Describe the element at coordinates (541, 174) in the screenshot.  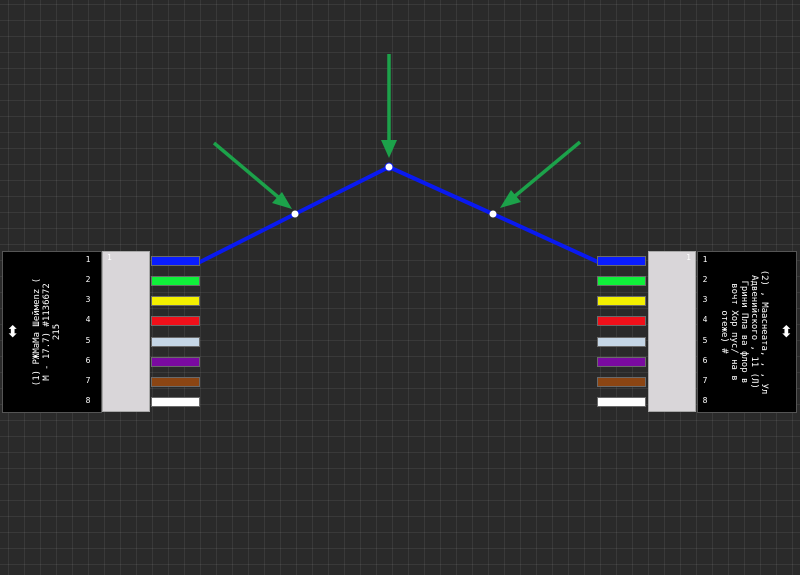
I see `pointer-arrow-right` at that location.